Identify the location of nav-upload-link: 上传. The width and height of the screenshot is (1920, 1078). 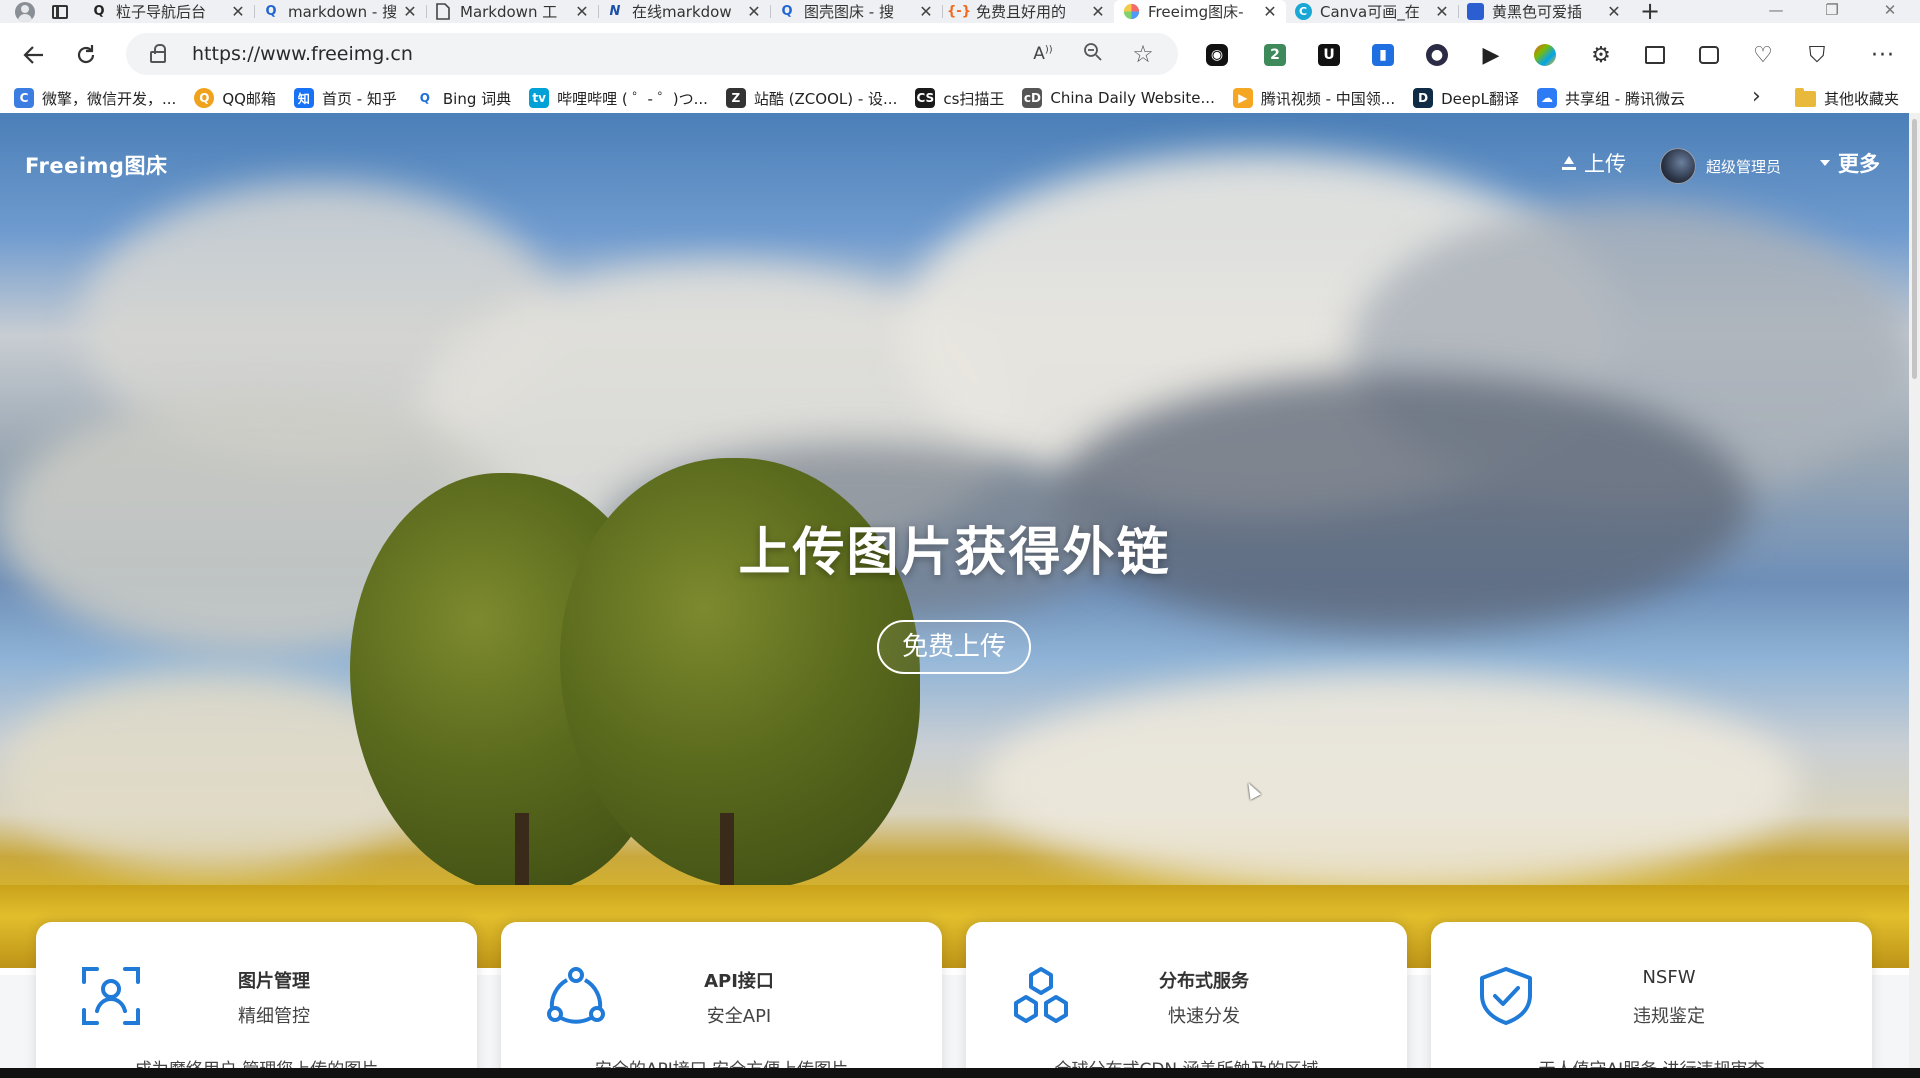
(1594, 163).